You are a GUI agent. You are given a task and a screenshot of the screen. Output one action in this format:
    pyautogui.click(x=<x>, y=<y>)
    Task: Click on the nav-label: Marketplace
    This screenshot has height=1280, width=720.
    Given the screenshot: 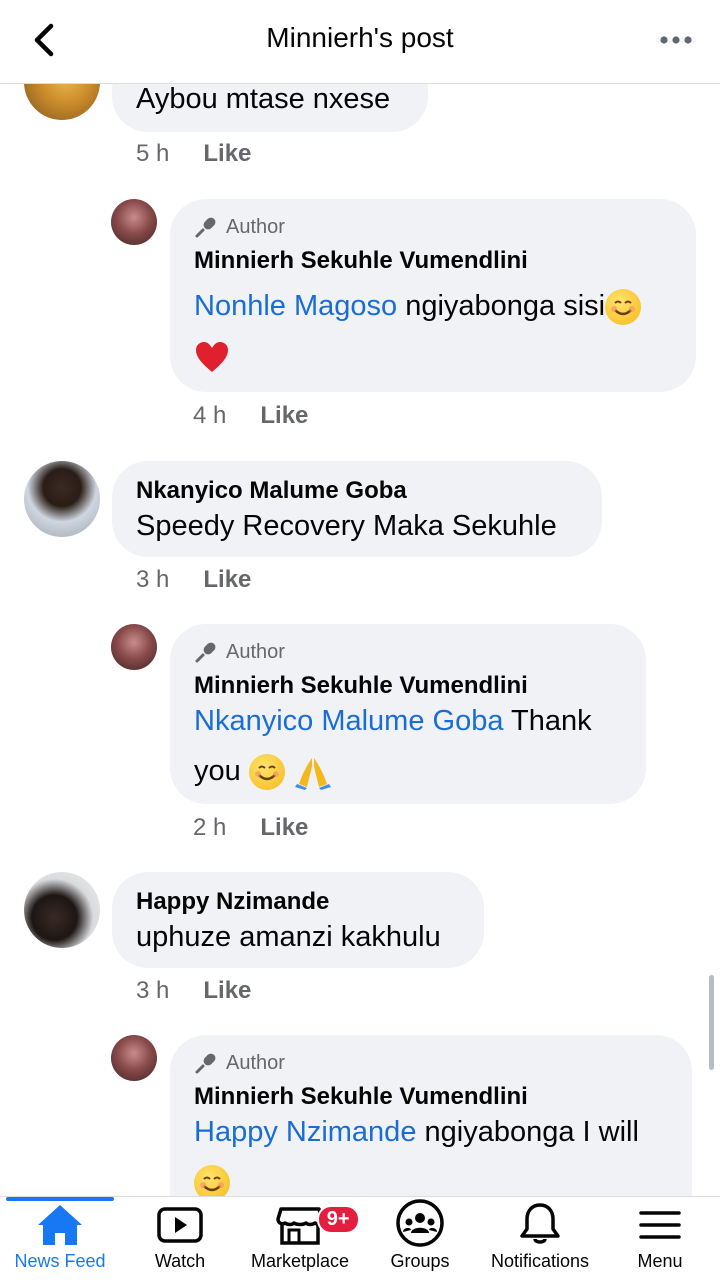 What is the action you would take?
    pyautogui.click(x=300, y=1261)
    